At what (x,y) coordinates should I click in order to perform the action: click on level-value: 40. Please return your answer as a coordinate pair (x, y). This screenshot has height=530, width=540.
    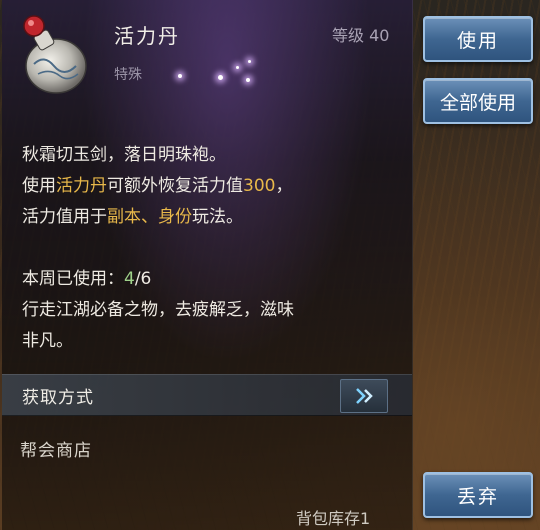
    Looking at the image, I should click on (379, 35).